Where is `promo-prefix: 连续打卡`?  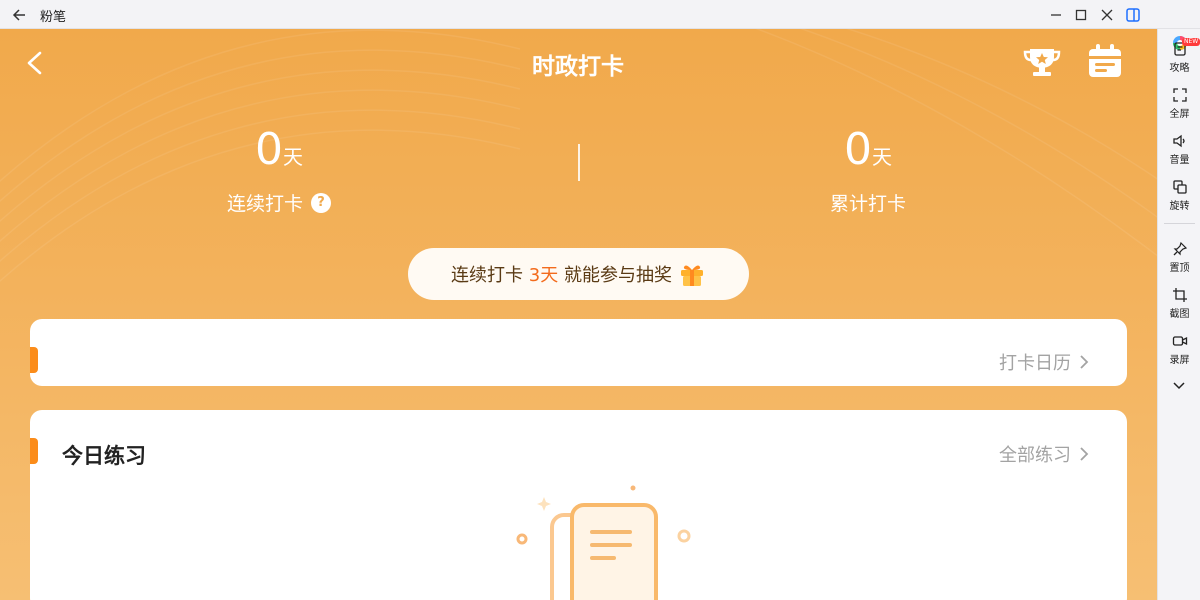
promo-prefix: 连续打卡 is located at coordinates (490, 275).